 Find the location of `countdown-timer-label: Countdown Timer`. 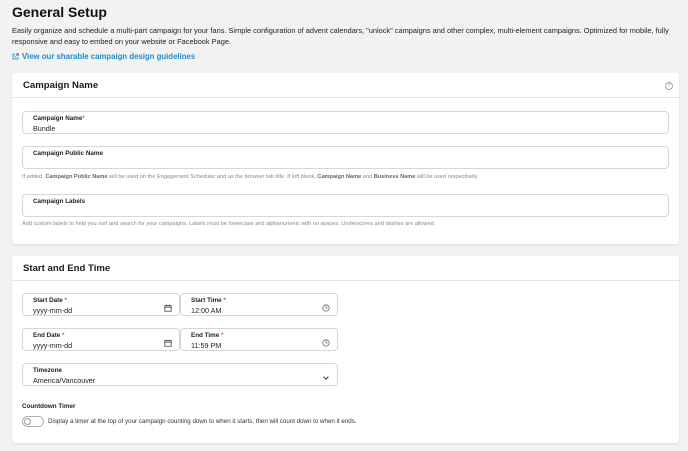

countdown-timer-label: Countdown Timer is located at coordinates (49, 406).